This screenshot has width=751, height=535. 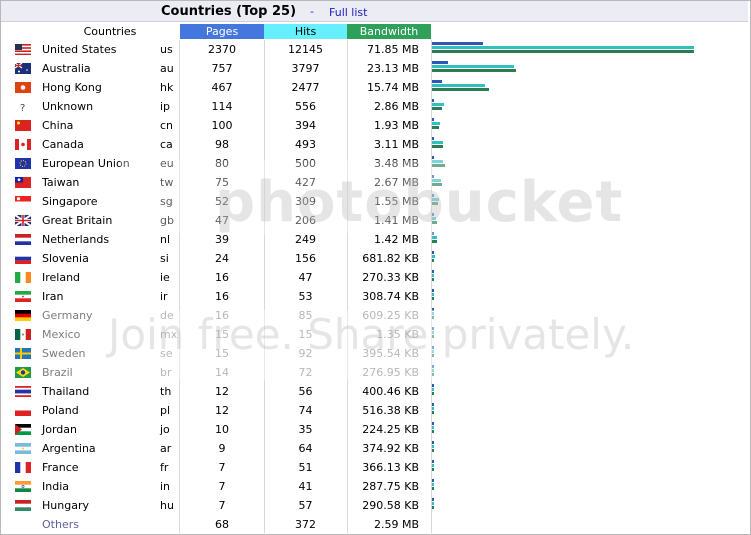 What do you see at coordinates (222, 372) in the screenshot?
I see `pages-value: 14` at bounding box center [222, 372].